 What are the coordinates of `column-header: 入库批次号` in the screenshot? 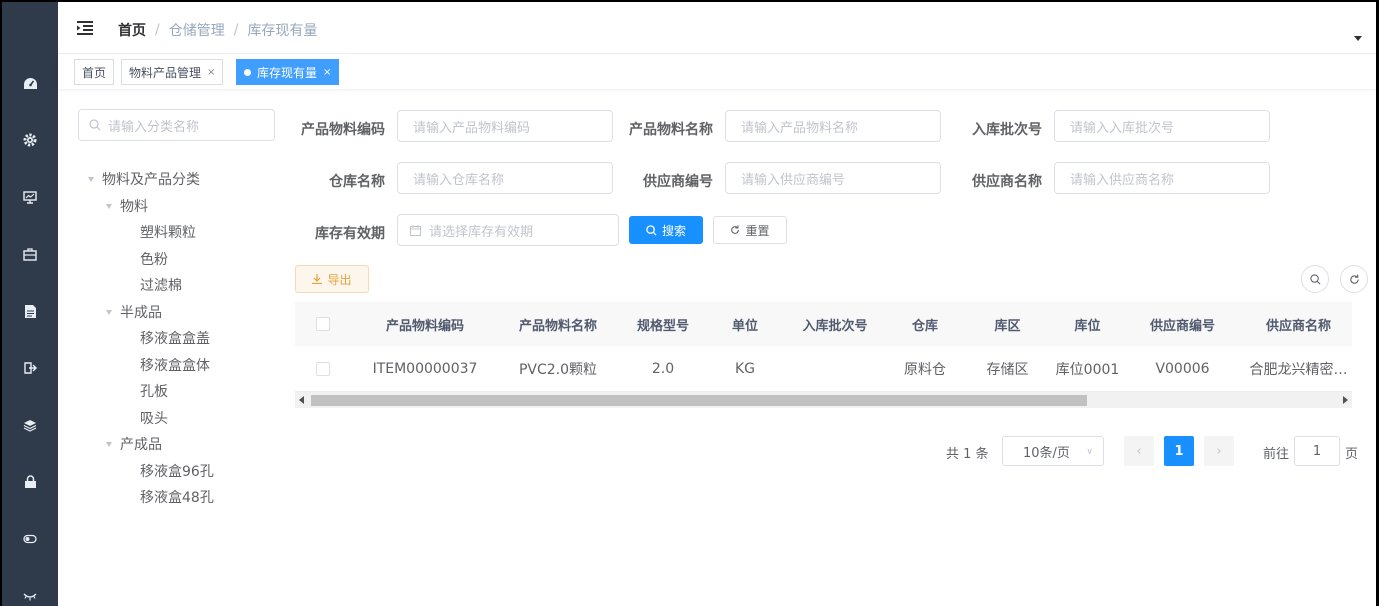 It's located at (835, 324).